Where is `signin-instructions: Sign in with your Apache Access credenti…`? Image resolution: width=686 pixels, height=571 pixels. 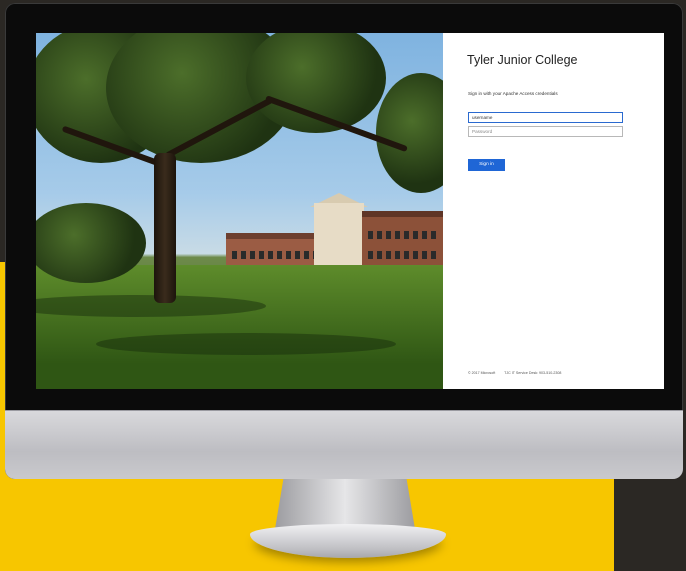
signin-instructions: Sign in with your Apache Access credenti… is located at coordinates (513, 93).